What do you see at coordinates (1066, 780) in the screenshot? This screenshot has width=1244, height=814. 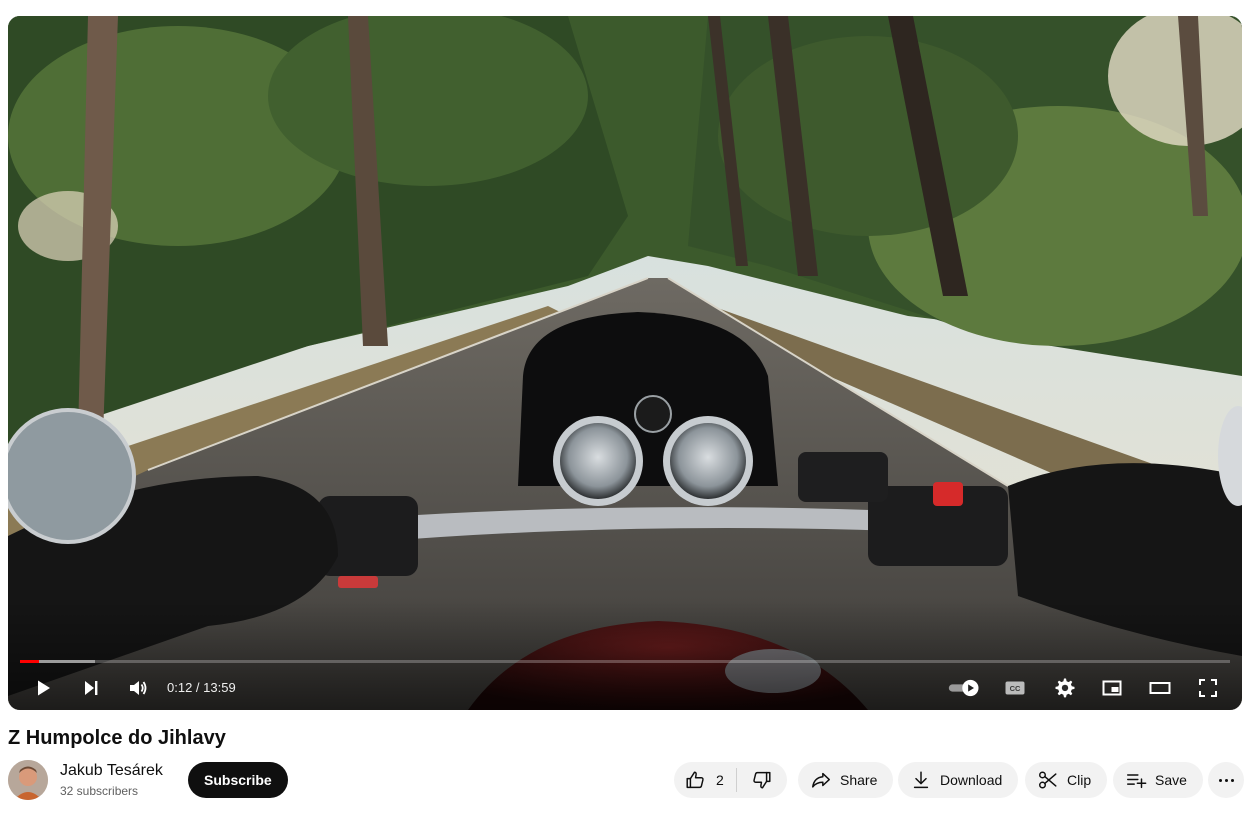 I see `clip-button: Clip` at bounding box center [1066, 780].